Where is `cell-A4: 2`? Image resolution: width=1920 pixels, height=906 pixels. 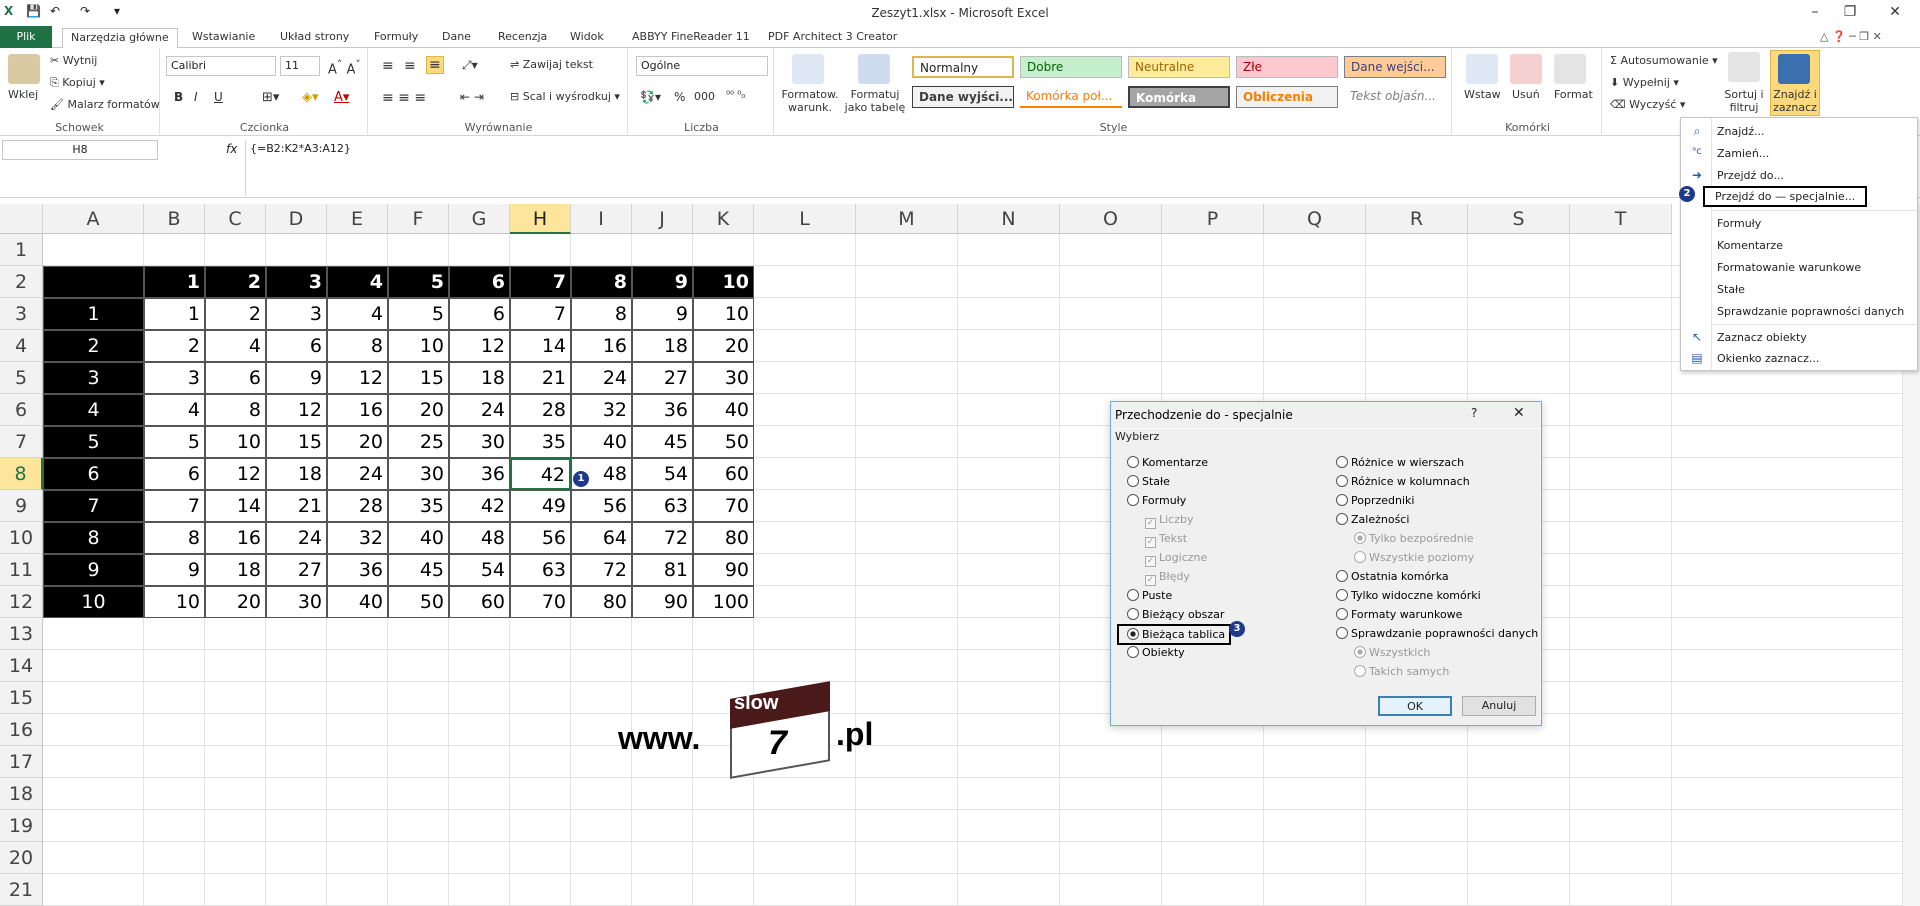
cell-A4: 2 is located at coordinates (93, 346).